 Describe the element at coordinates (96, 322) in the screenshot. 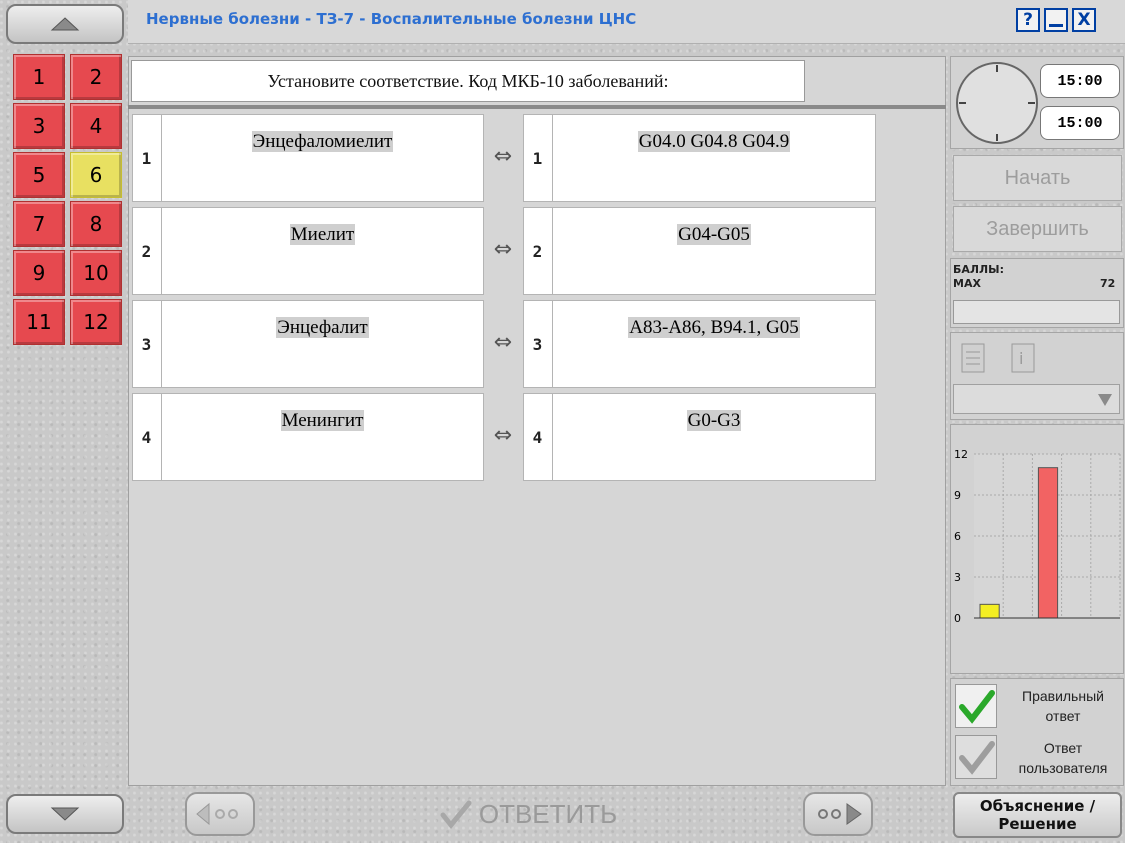

I see `question-number-button: 12` at that location.